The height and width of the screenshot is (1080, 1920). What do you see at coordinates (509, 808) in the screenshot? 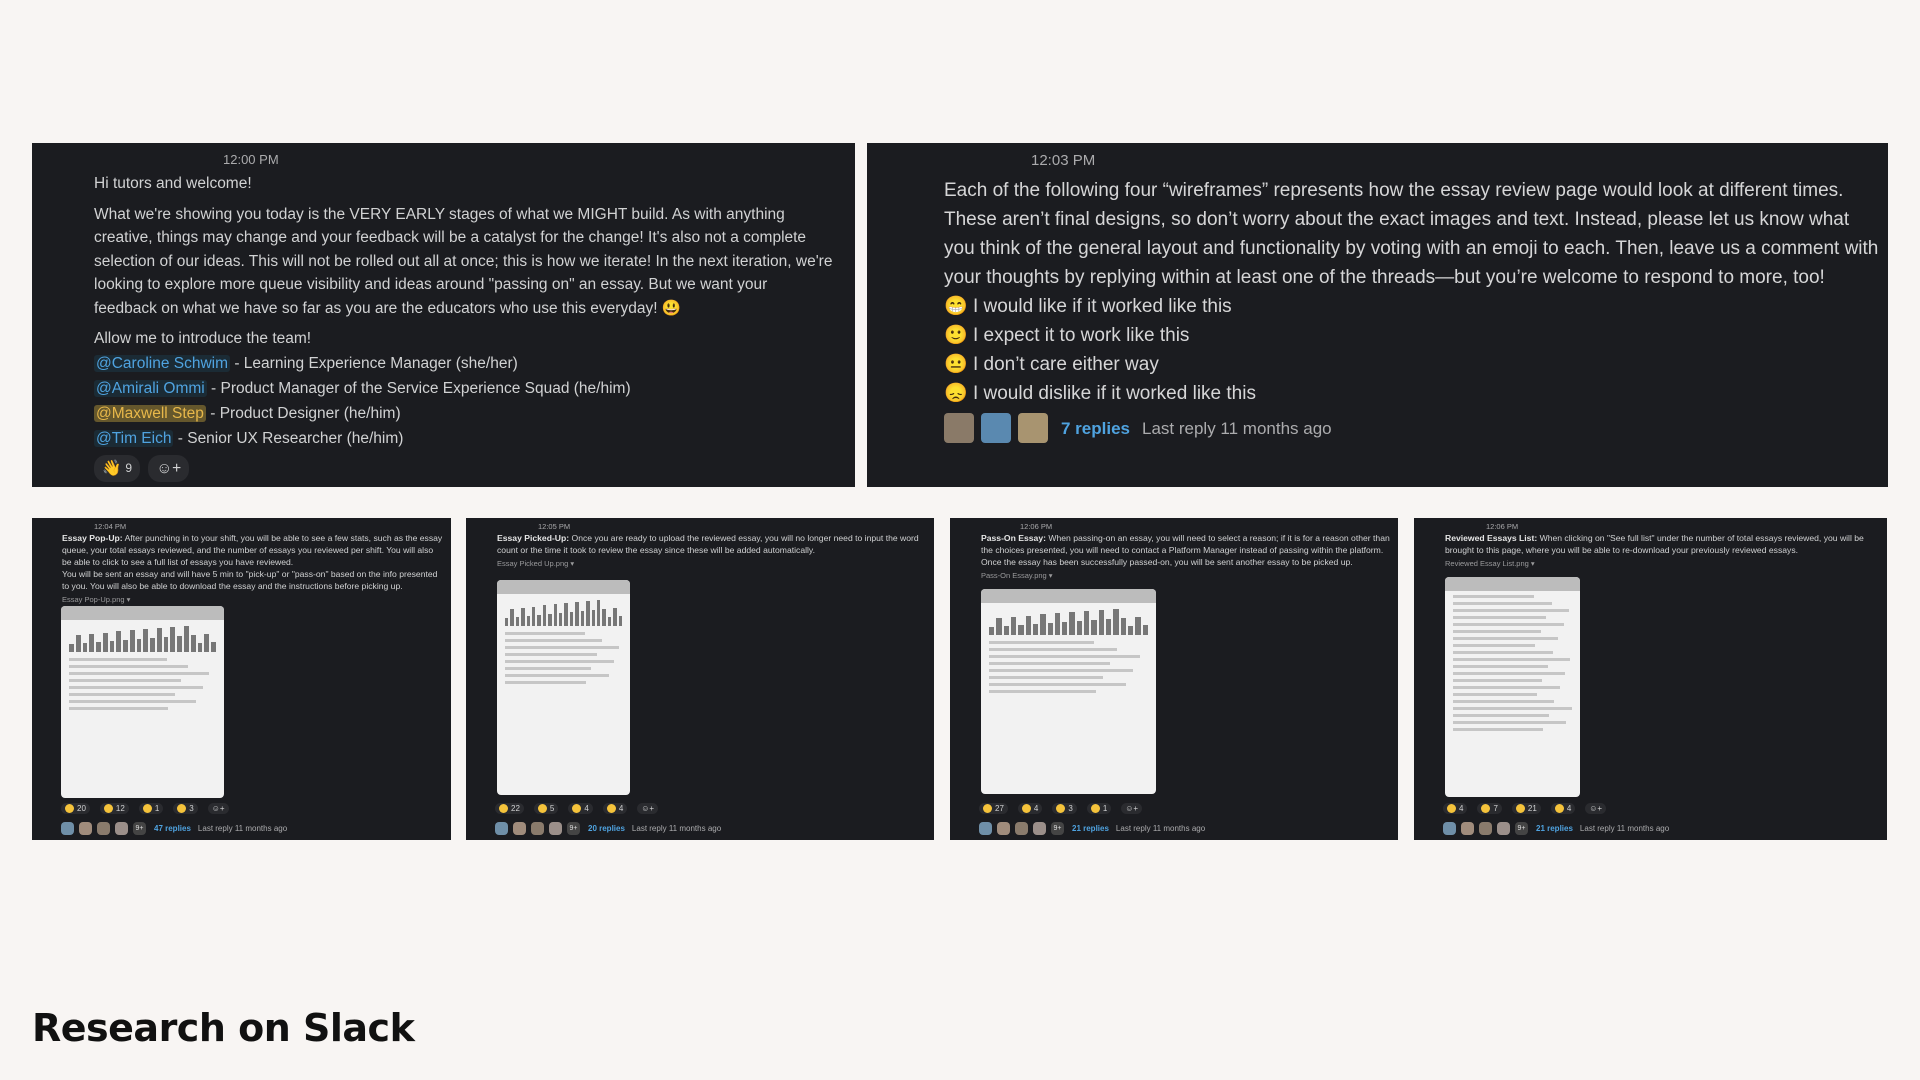
I see `reaction: 22` at bounding box center [509, 808].